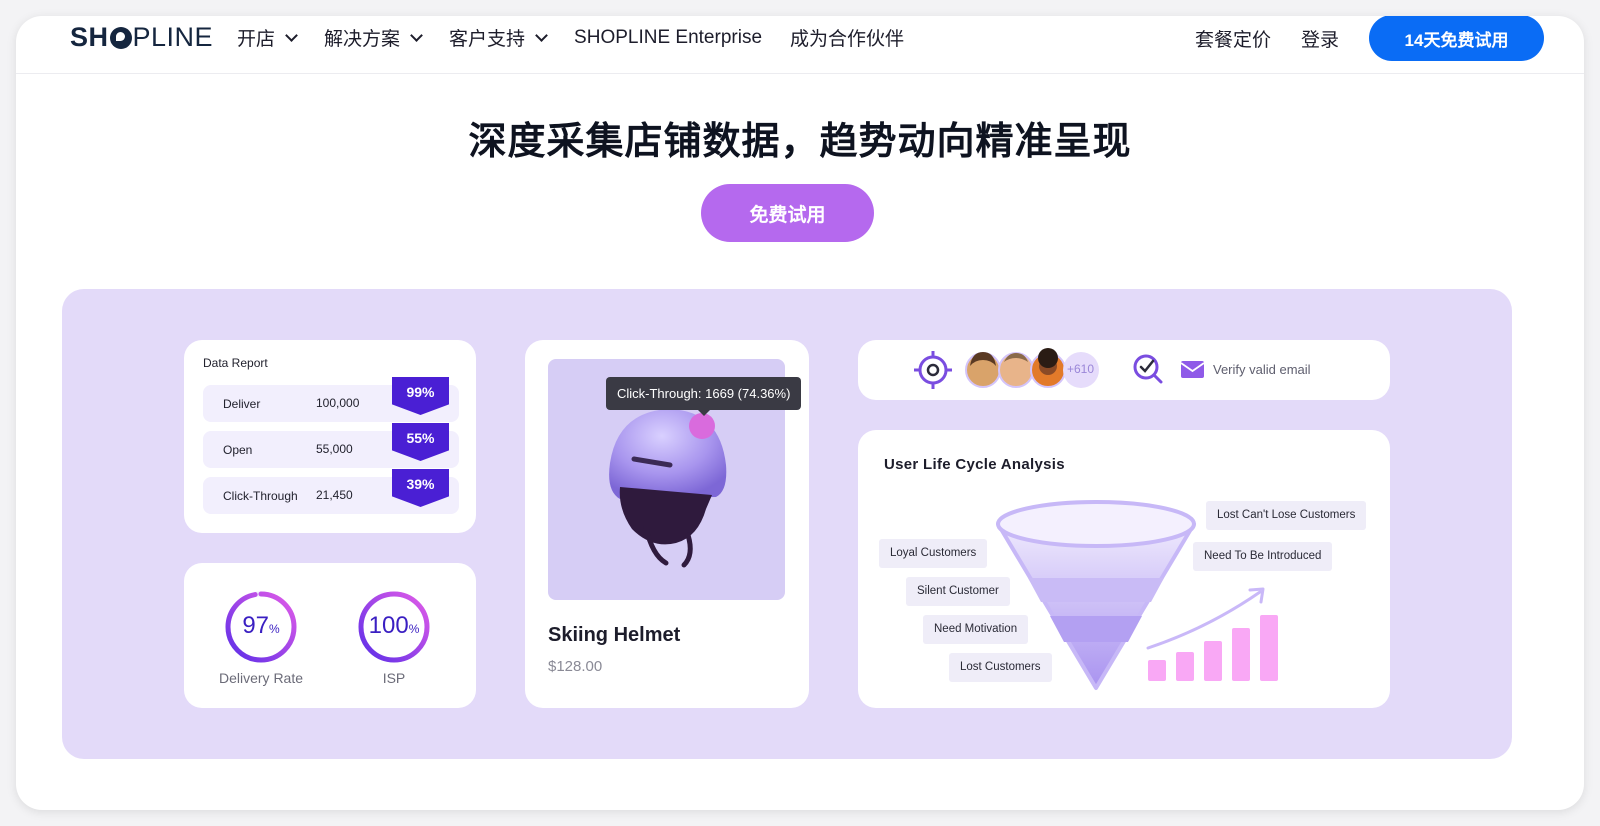 The image size is (1600, 826). I want to click on nav-label: 客户支持, so click(487, 39).